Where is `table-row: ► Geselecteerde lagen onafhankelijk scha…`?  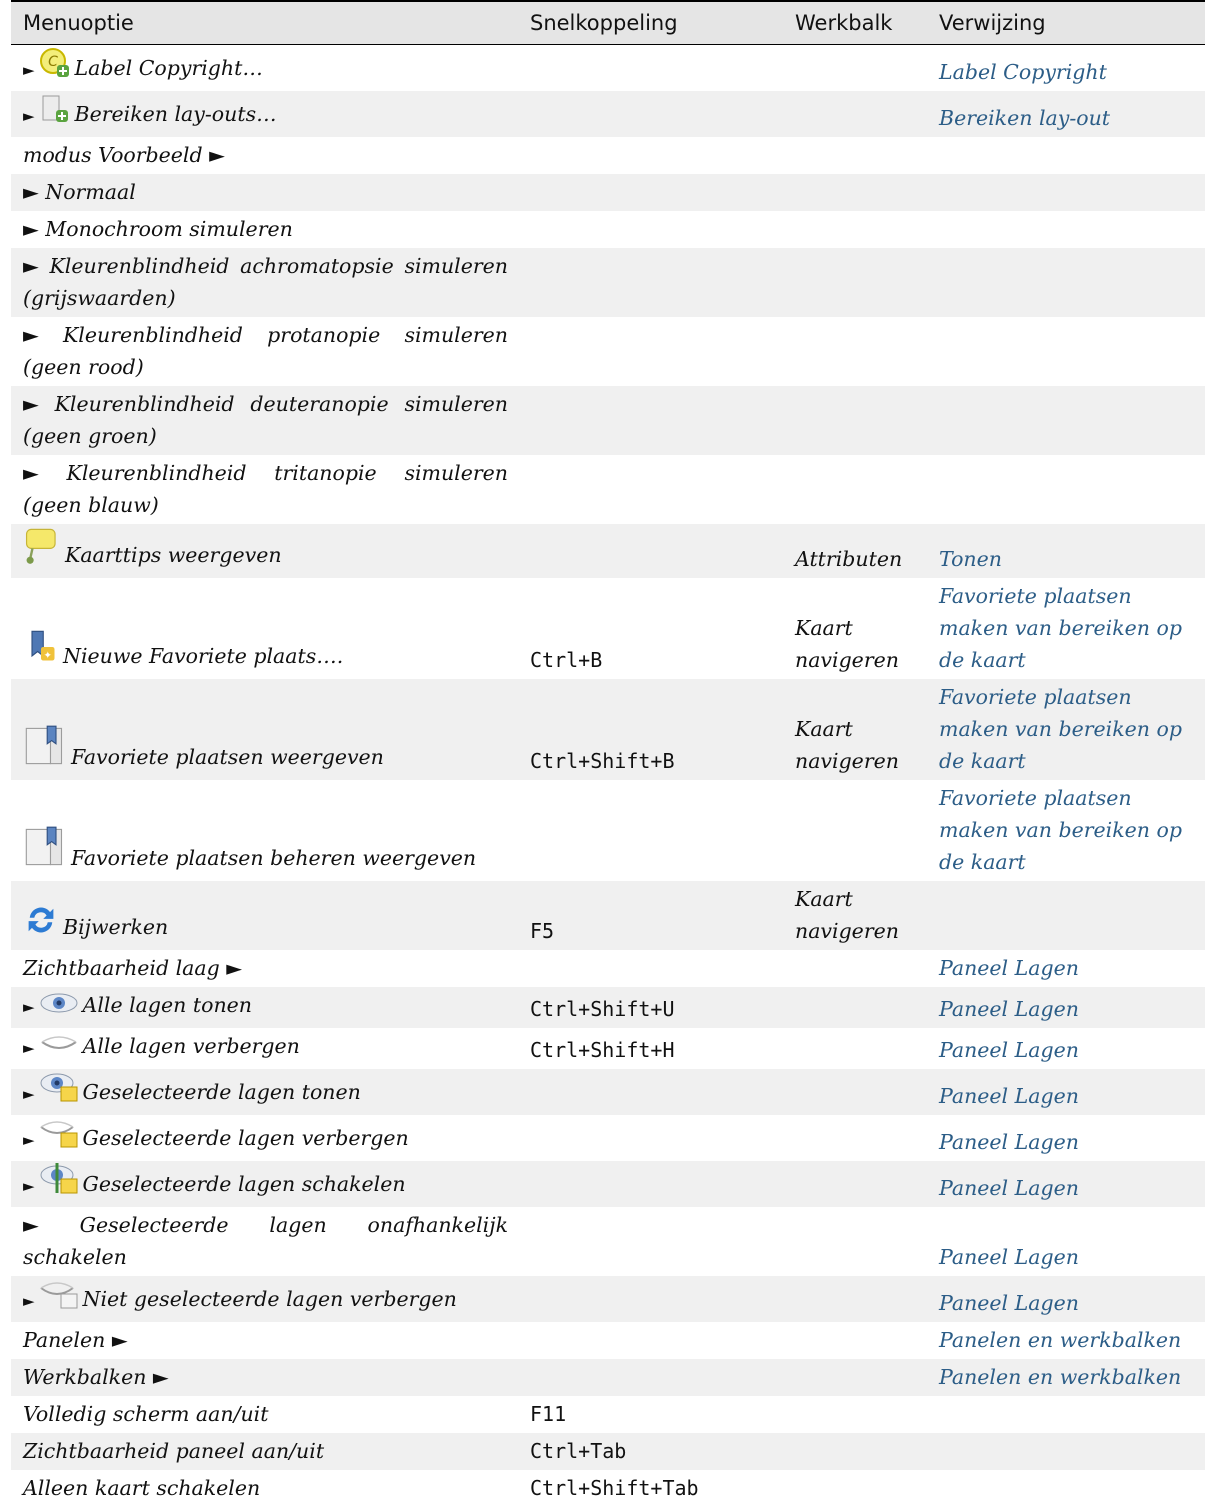 table-row: ► Geselecteerde lagen onafhankelijk scha… is located at coordinates (608, 1241).